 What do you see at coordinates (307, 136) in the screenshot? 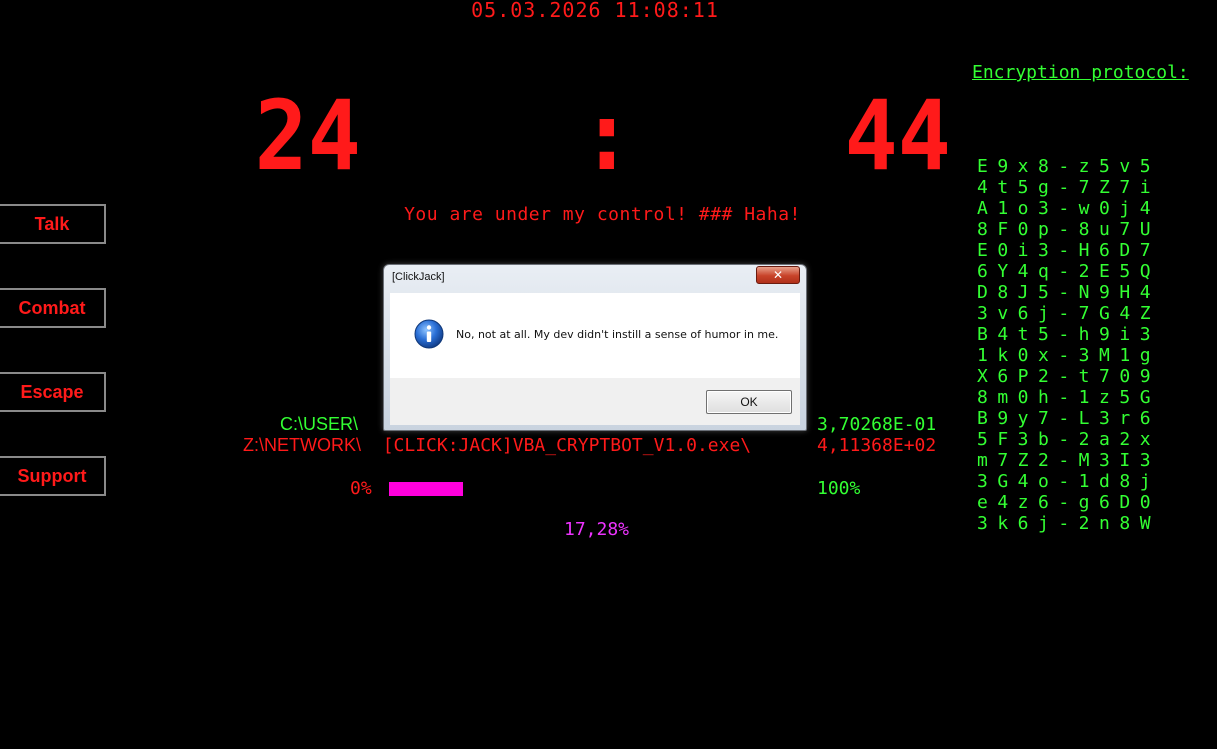
I see `countdown-hours: 24` at bounding box center [307, 136].